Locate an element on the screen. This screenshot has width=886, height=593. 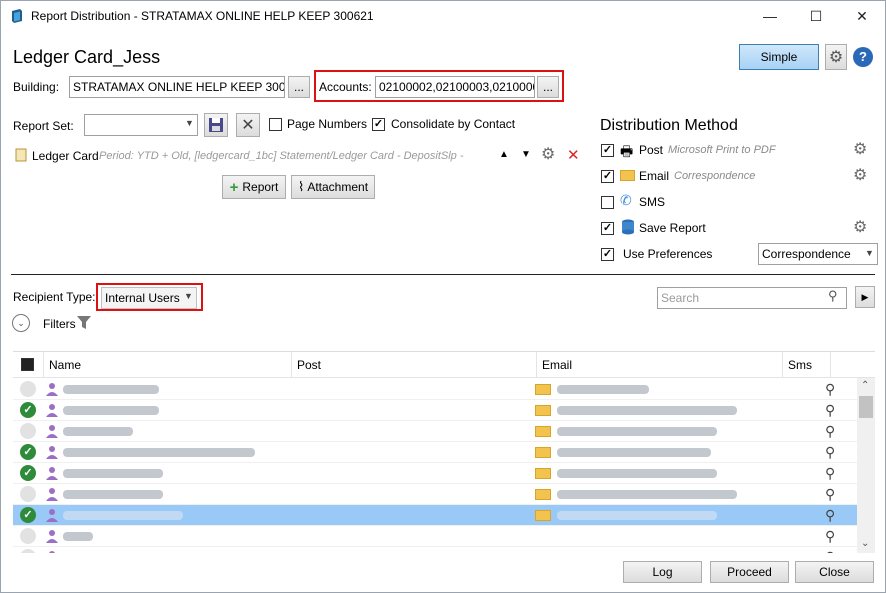
filters-label: Filters is located at coordinates (59, 324).